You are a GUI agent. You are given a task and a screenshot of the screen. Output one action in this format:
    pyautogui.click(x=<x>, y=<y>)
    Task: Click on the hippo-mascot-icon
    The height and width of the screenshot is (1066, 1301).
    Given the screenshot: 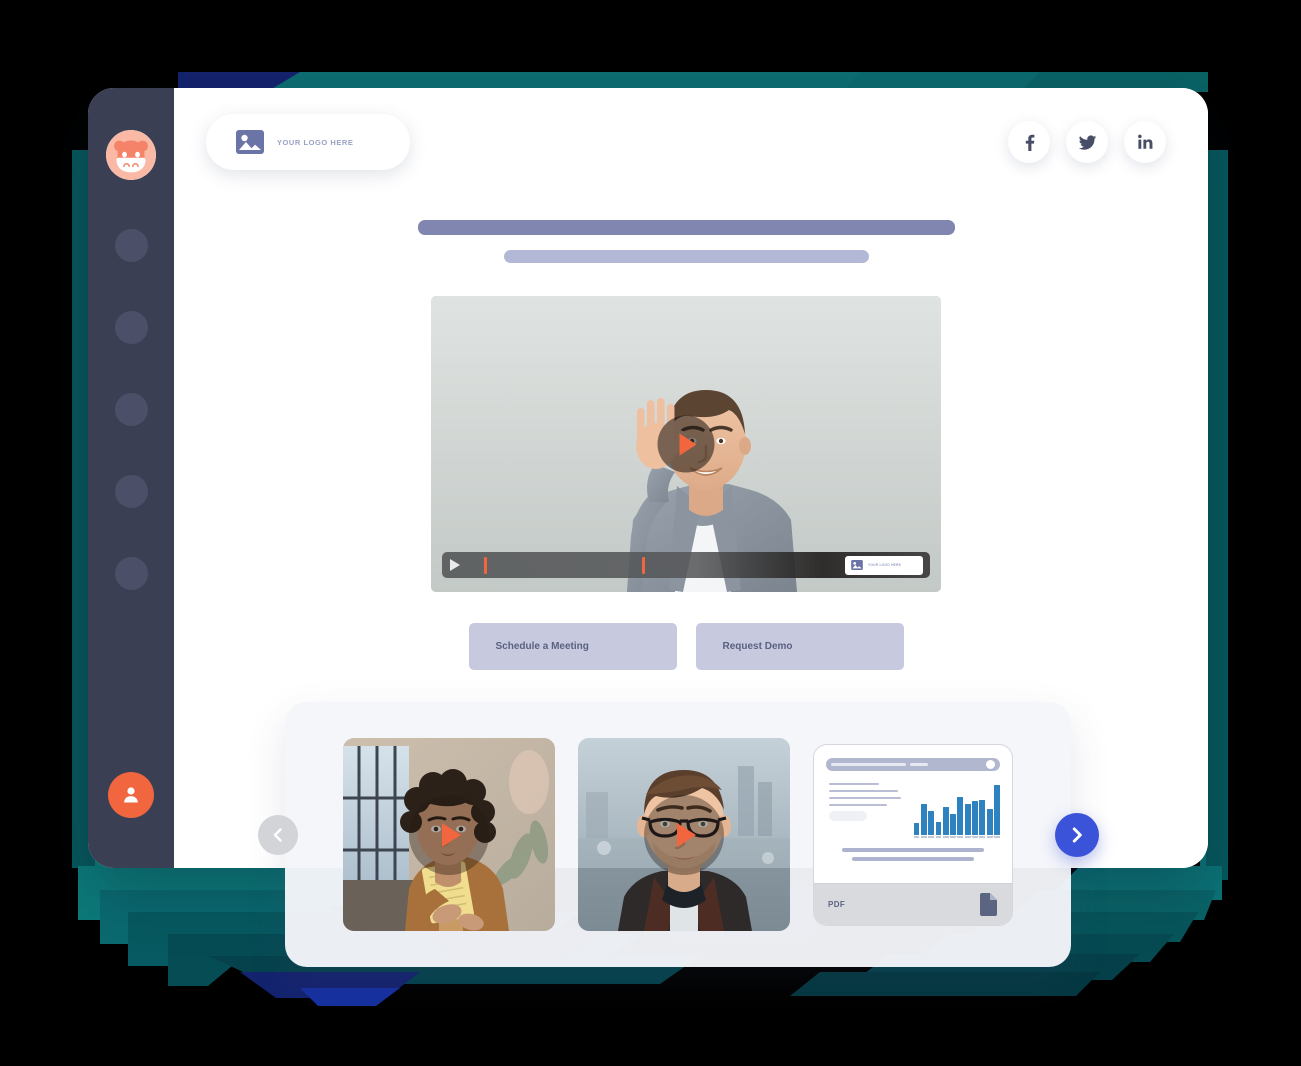 What is the action you would take?
    pyautogui.click(x=131, y=155)
    